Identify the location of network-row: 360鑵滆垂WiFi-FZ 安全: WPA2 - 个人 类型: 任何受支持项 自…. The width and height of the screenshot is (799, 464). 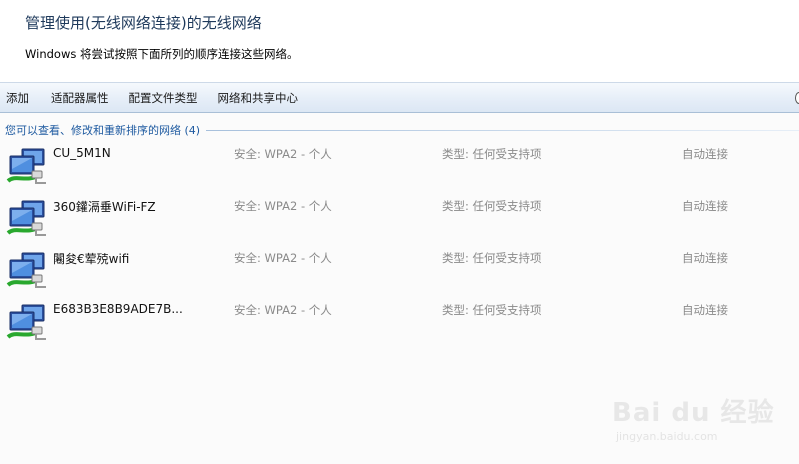
(399, 219).